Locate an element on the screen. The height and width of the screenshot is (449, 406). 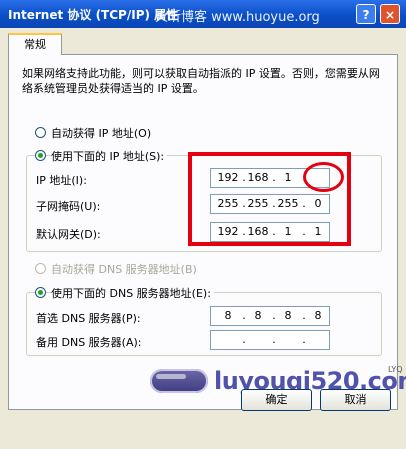
preferred-dns-octet-4: 8 is located at coordinates (318, 315).